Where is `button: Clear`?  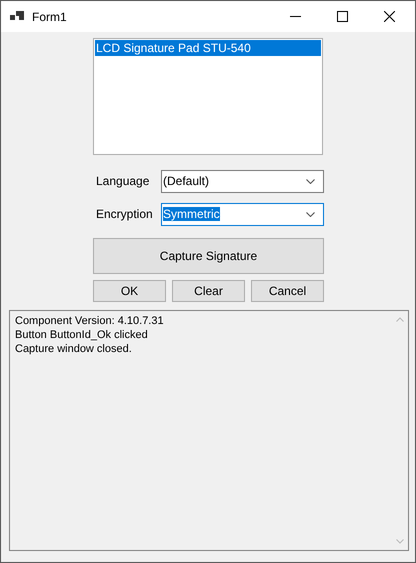
button: Clear is located at coordinates (208, 291).